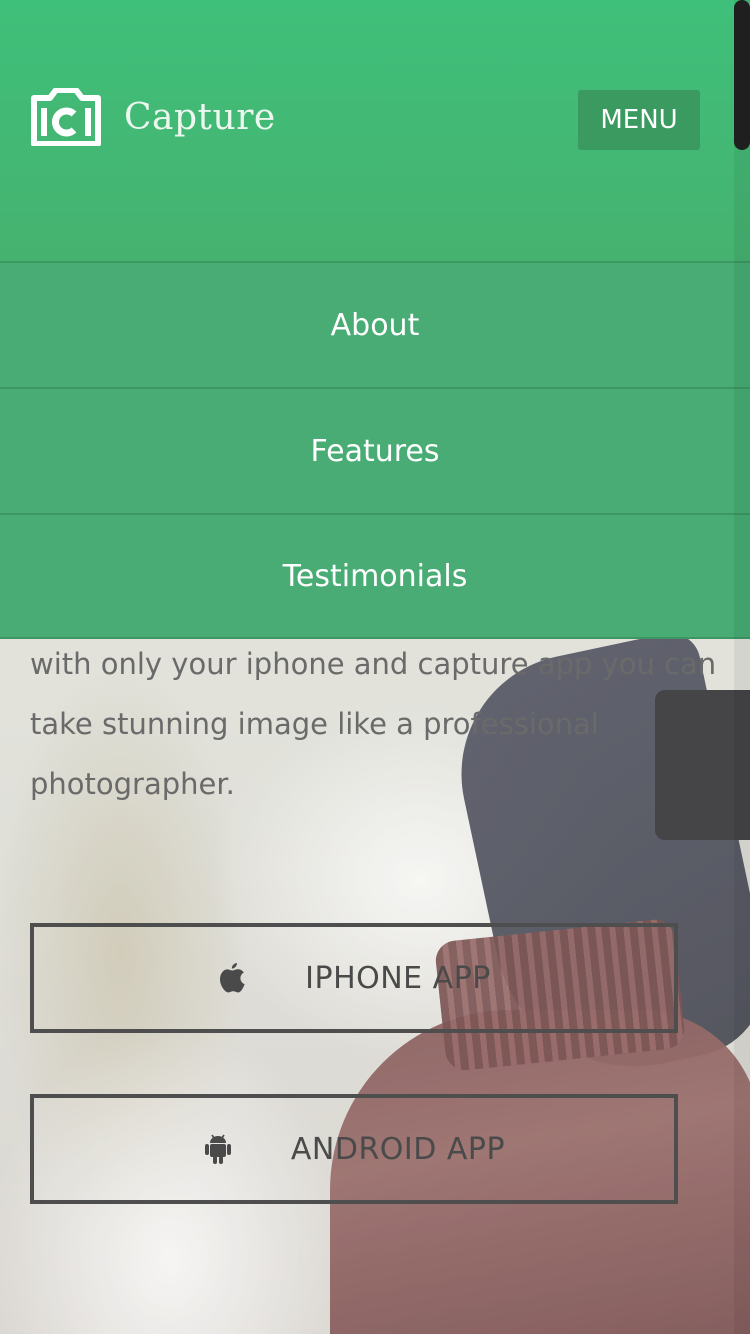 The image size is (750, 1334). Describe the element at coordinates (219, 1149) in the screenshot. I see `android-icon` at that location.